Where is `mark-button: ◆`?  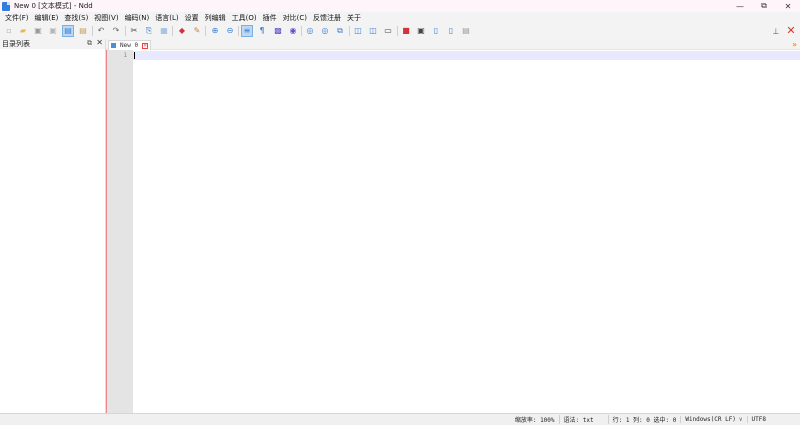 mark-button: ◆ is located at coordinates (182, 31).